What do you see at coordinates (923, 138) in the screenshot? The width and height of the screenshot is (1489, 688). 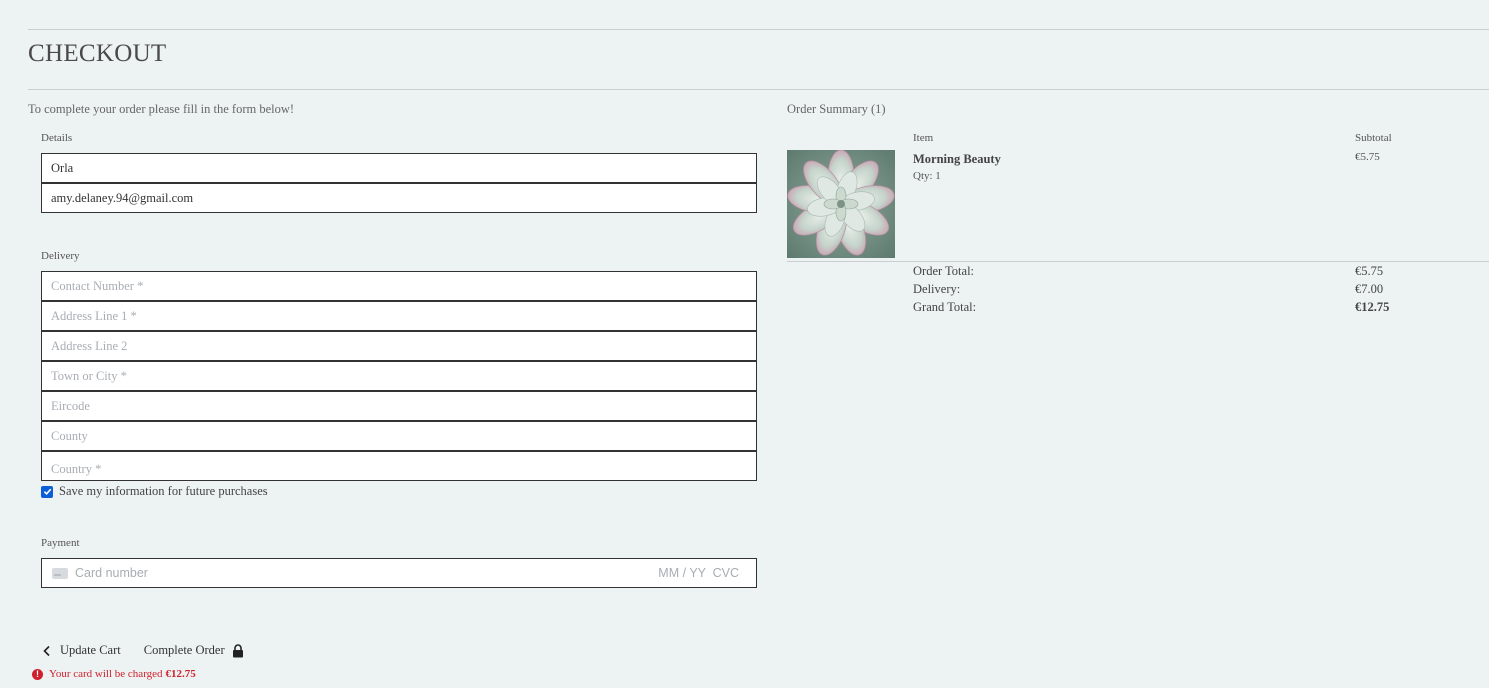 I see `item-column-header: Item` at bounding box center [923, 138].